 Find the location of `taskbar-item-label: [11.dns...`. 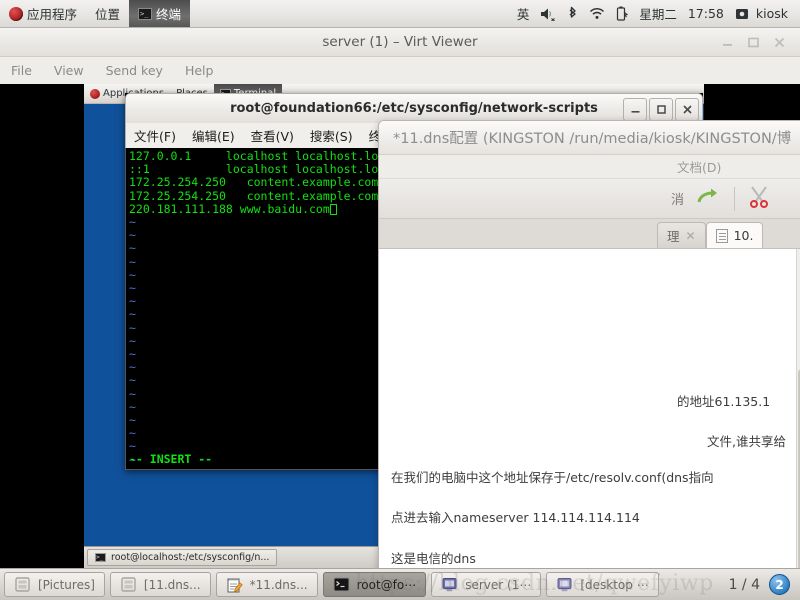

taskbar-item-label: [11.dns... is located at coordinates (172, 584).